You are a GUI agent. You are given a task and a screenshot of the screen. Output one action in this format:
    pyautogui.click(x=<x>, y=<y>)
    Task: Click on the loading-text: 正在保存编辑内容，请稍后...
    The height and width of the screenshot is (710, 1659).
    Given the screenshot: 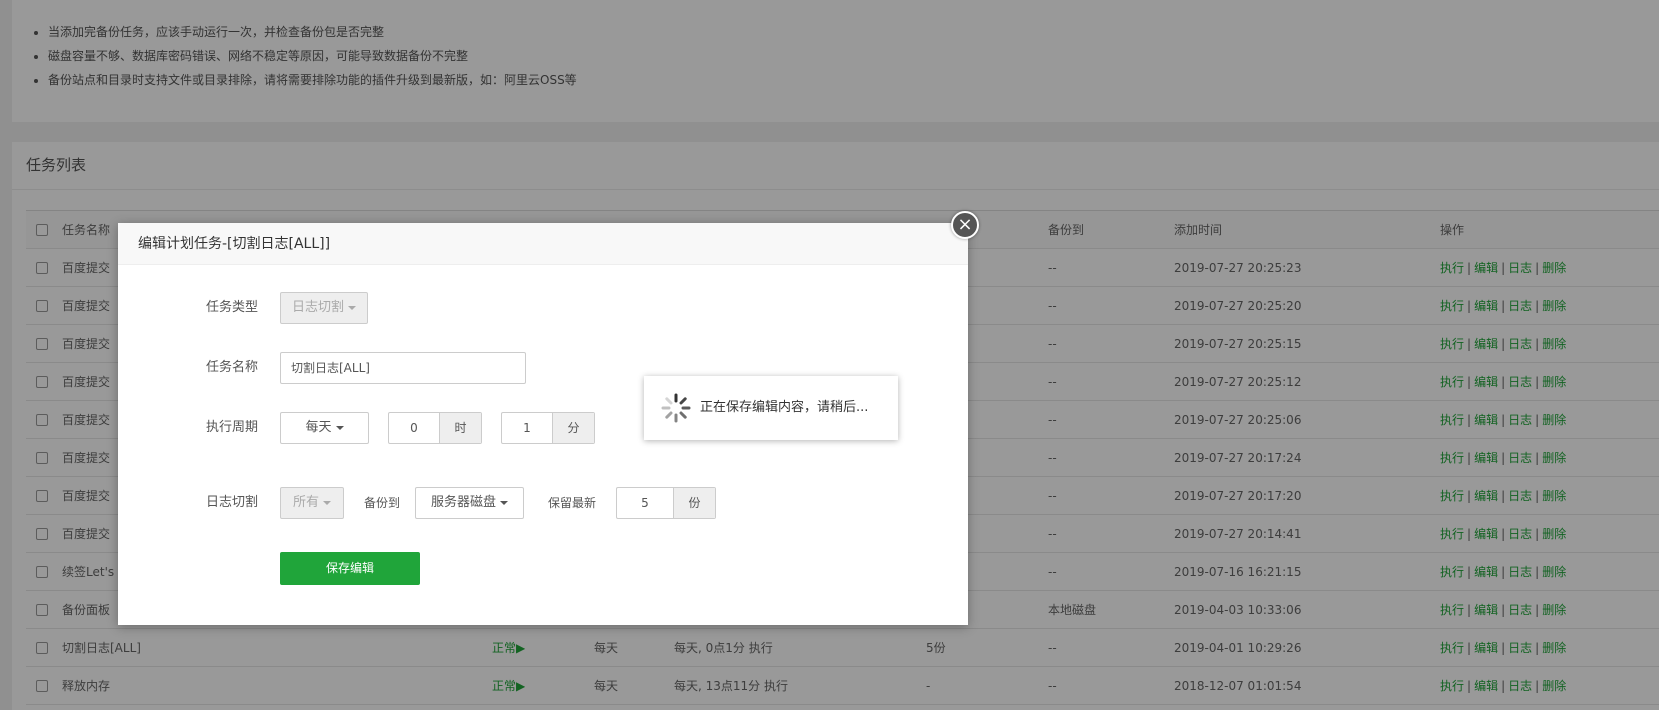 What is the action you would take?
    pyautogui.click(x=784, y=407)
    